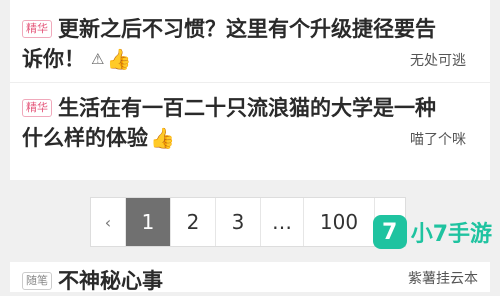  What do you see at coordinates (443, 278) in the screenshot?
I see `post-author: 紫薯挂云本` at bounding box center [443, 278].